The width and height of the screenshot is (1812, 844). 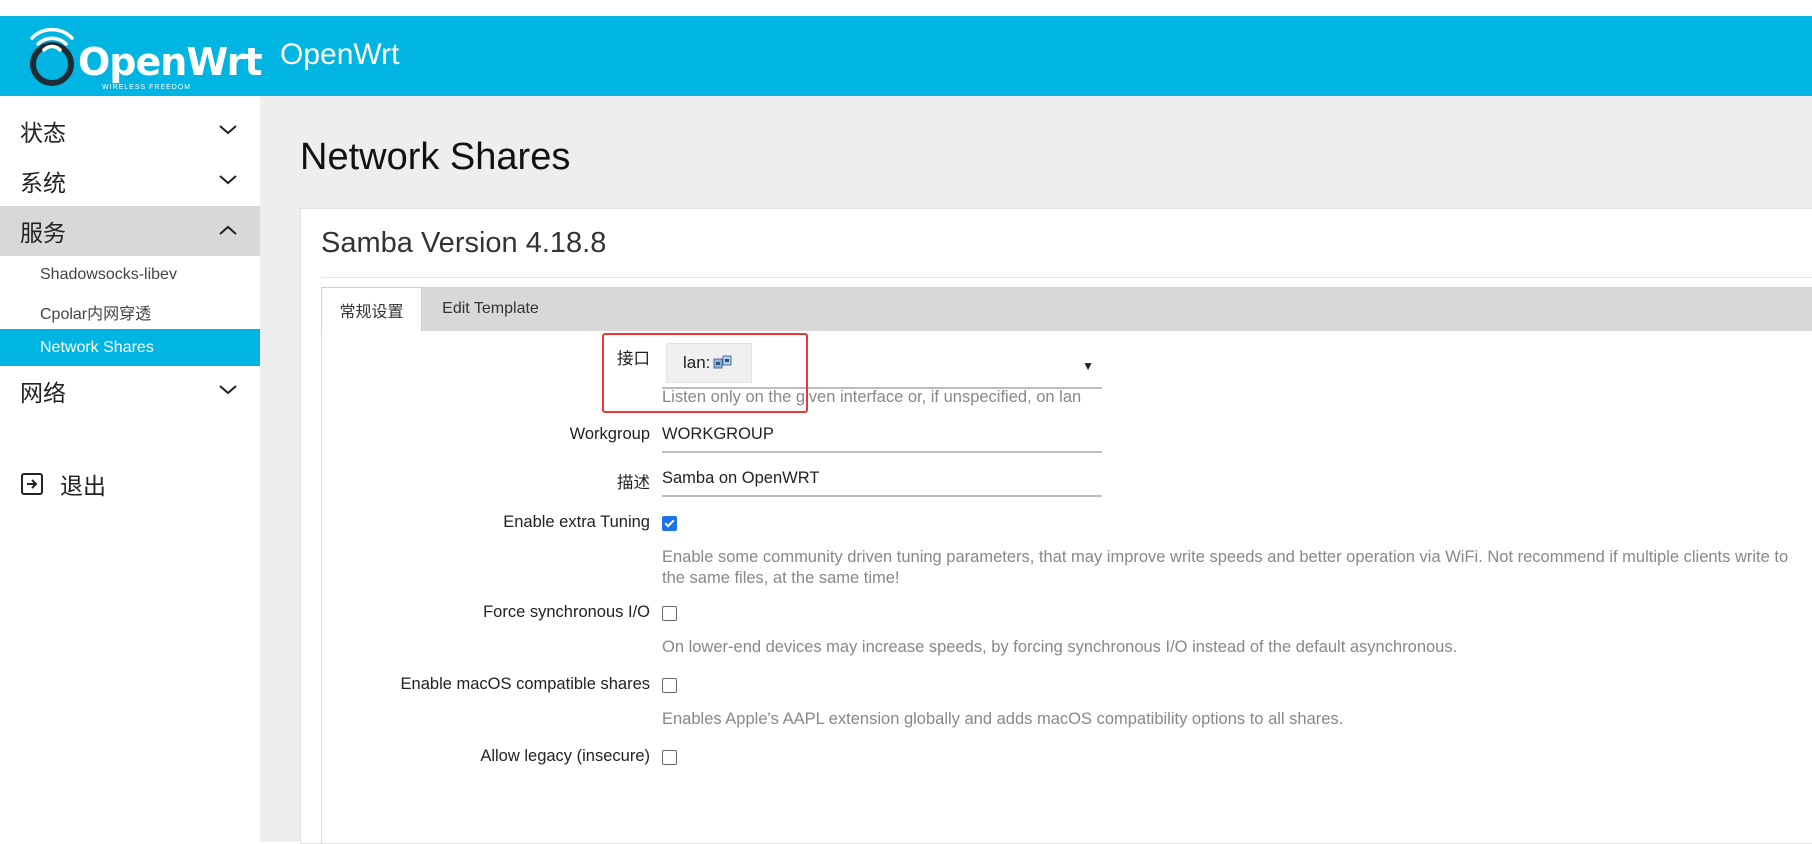 I want to click on sidebar-subitem-cpolar: Cpolar内网穿透, so click(x=130, y=311).